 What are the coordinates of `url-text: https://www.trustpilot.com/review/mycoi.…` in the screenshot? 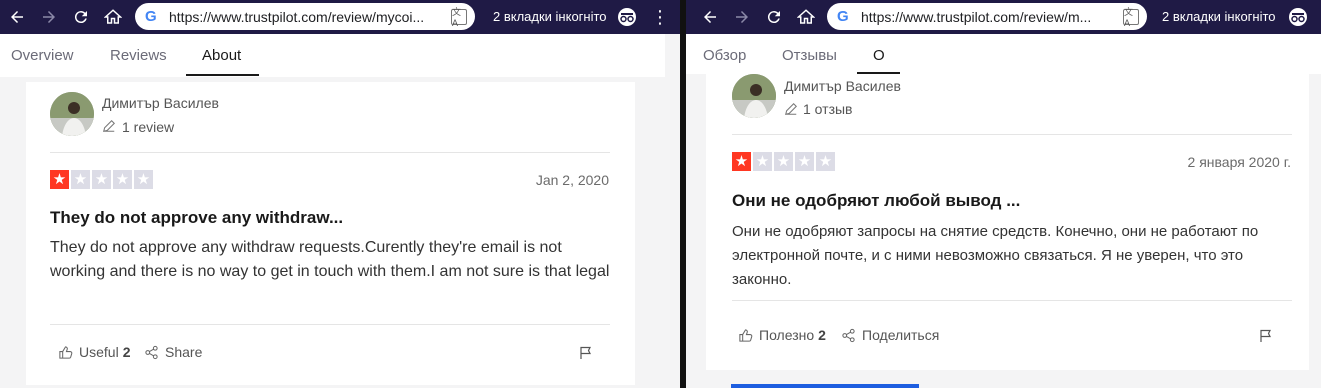 It's located at (297, 16).